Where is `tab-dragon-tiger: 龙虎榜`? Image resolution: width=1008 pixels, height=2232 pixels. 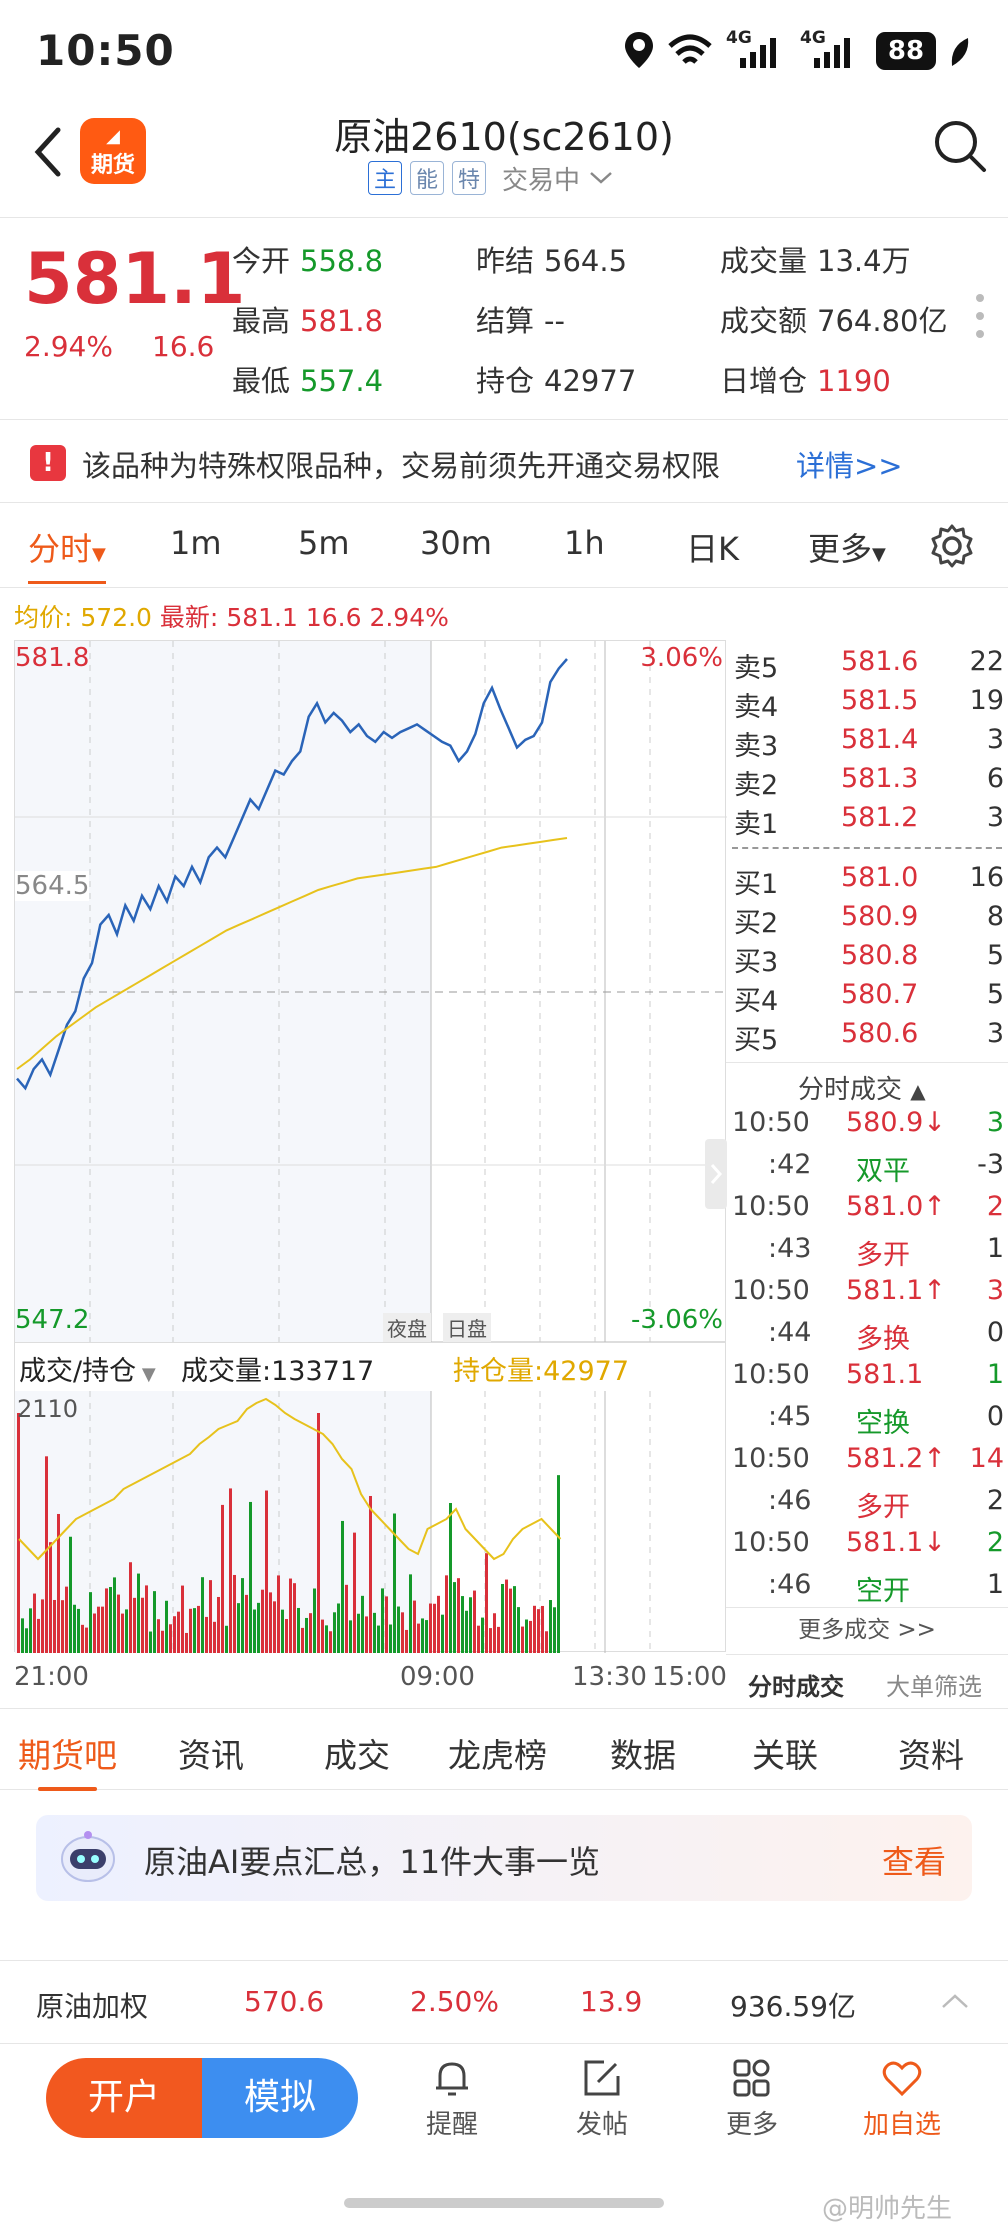
tab-dragon-tiger: 龙虎榜 is located at coordinates (497, 1753).